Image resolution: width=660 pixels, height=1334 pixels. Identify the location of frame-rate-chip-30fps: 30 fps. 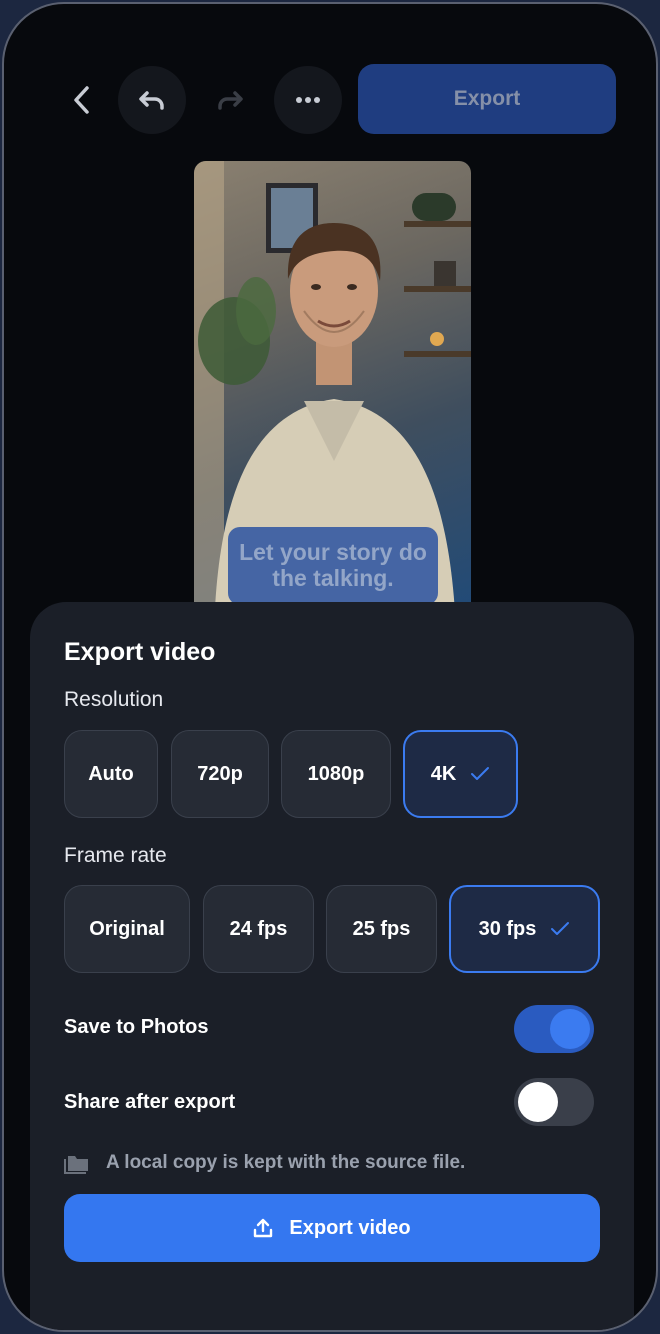
(524, 929).